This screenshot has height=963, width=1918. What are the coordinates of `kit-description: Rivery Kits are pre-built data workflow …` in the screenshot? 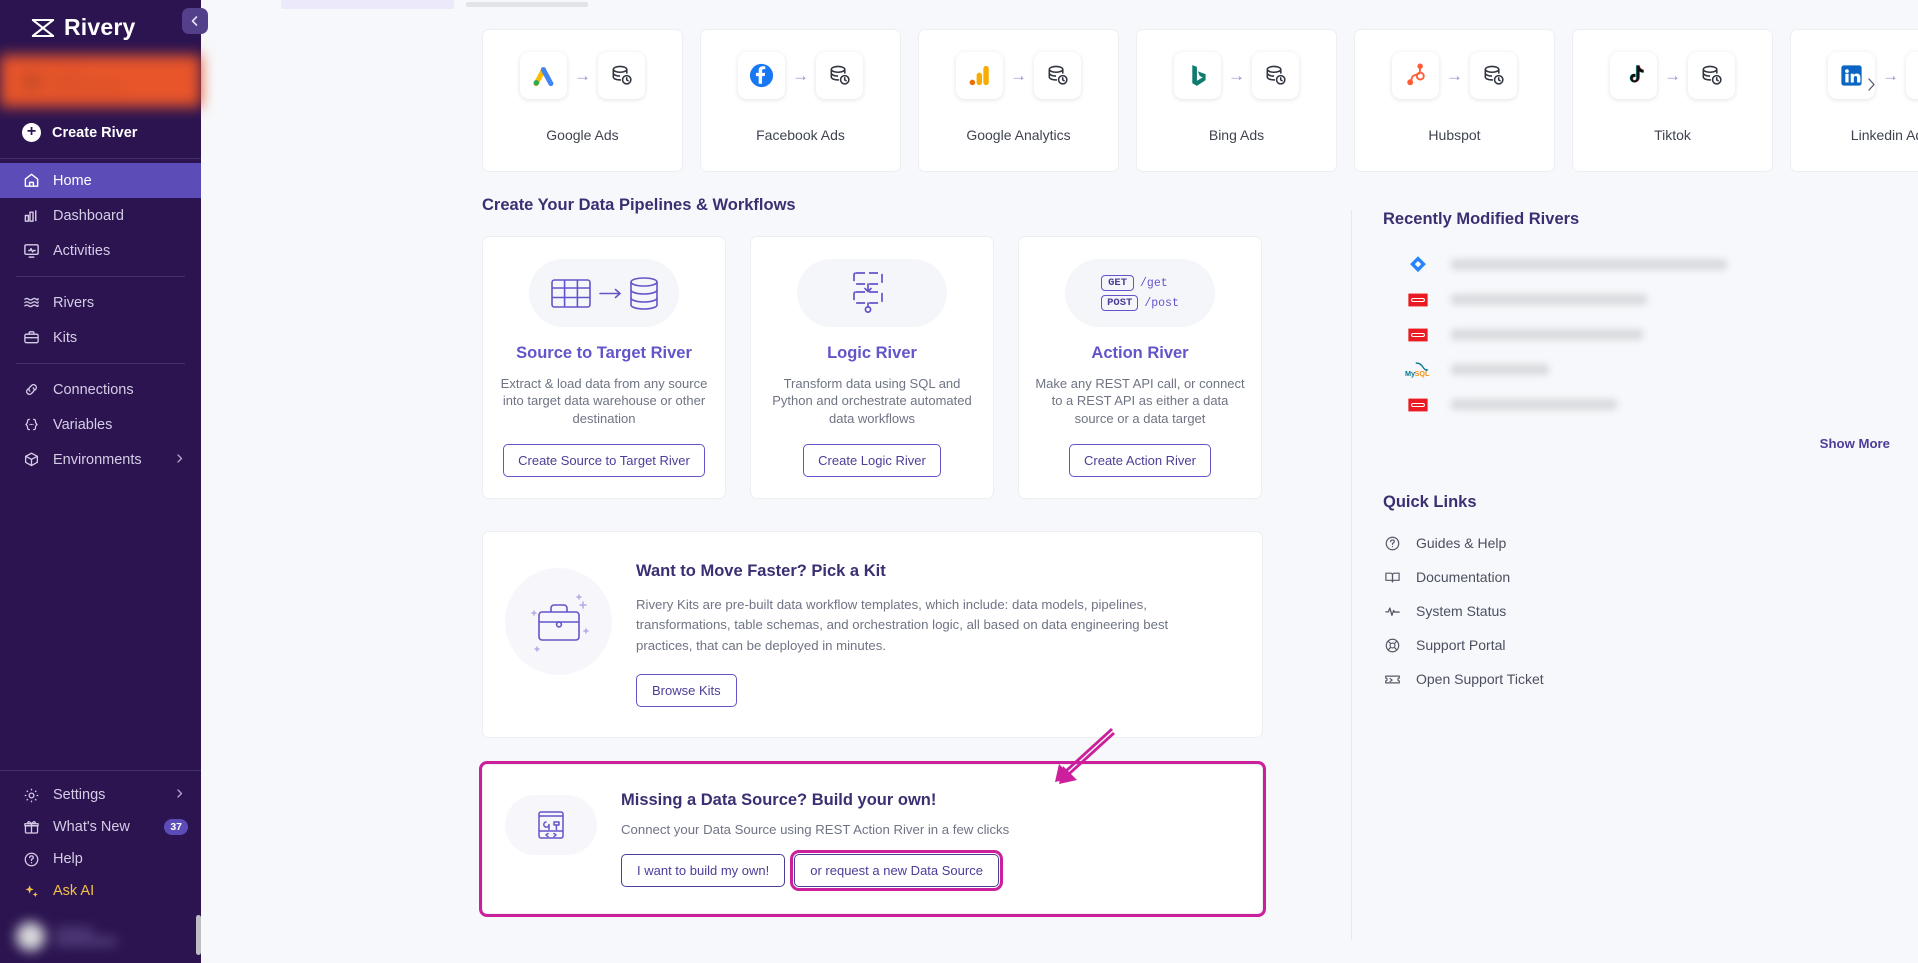 It's located at (902, 625).